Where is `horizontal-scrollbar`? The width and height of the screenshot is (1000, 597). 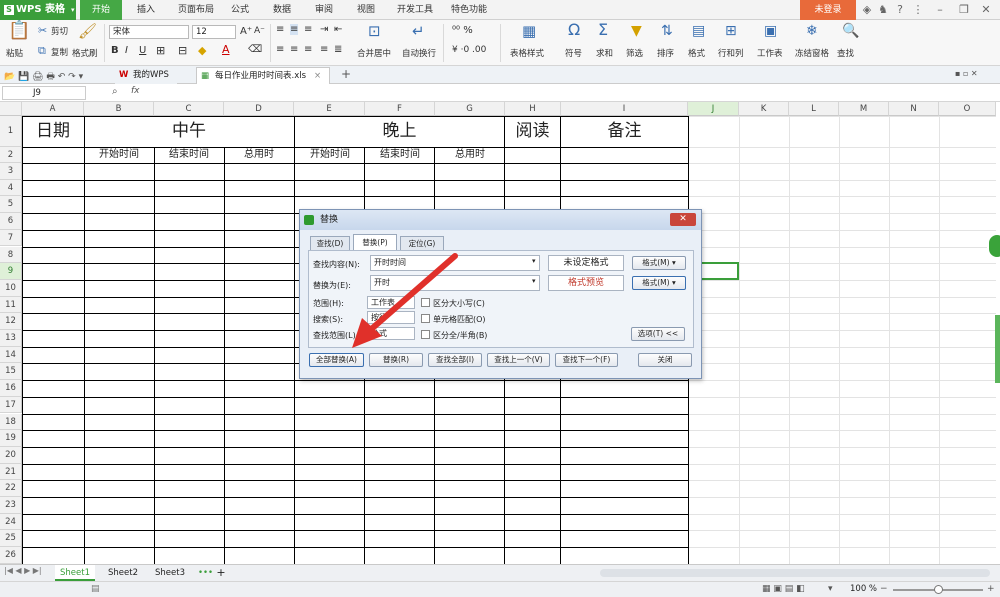 horizontal-scrollbar is located at coordinates (795, 573).